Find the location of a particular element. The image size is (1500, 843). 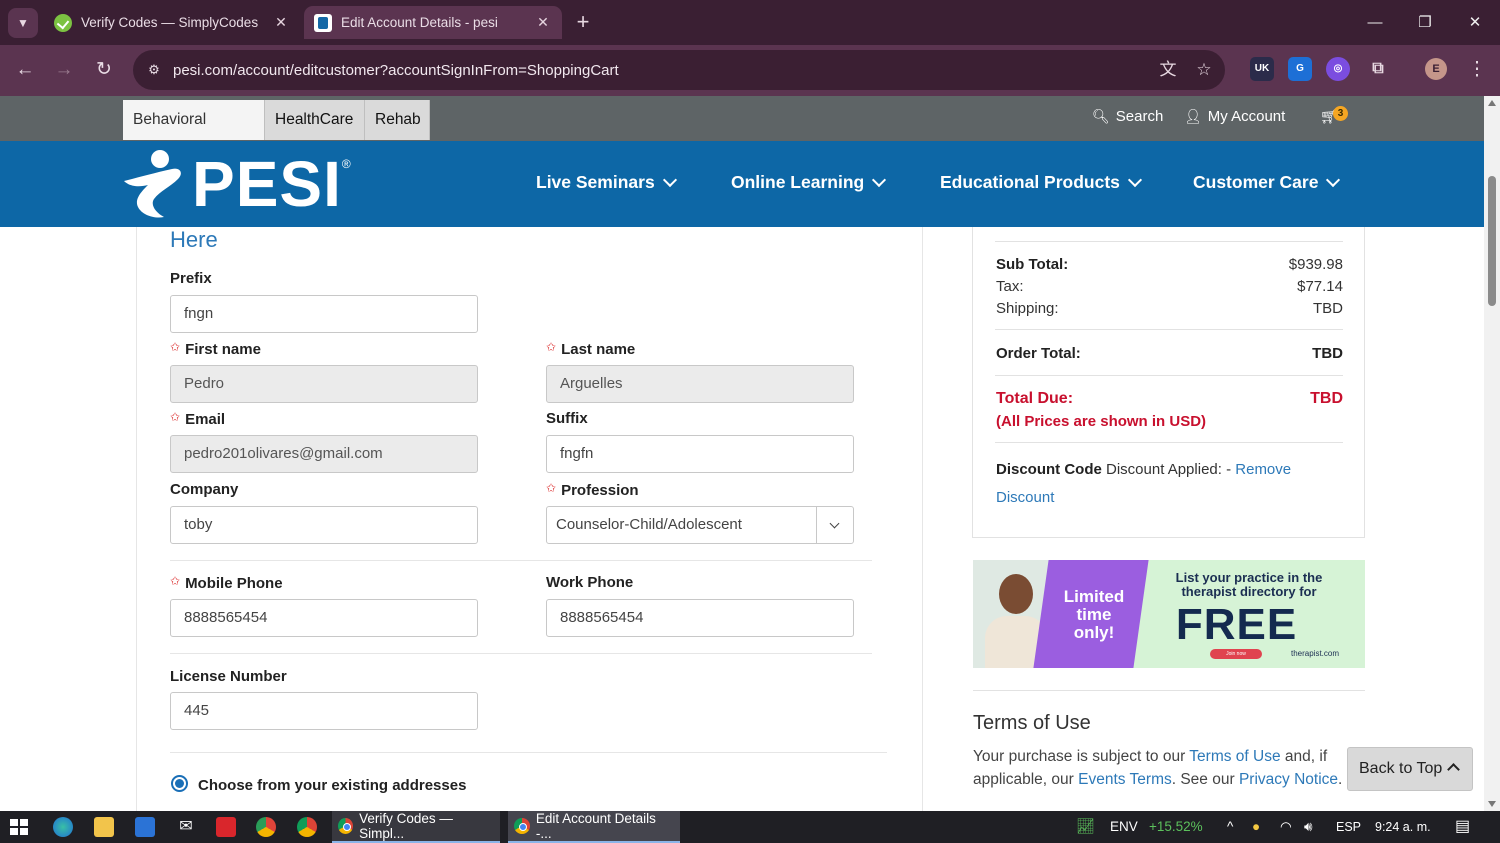

category-behavioral-health: Behavioral Health is located at coordinates (194, 134).